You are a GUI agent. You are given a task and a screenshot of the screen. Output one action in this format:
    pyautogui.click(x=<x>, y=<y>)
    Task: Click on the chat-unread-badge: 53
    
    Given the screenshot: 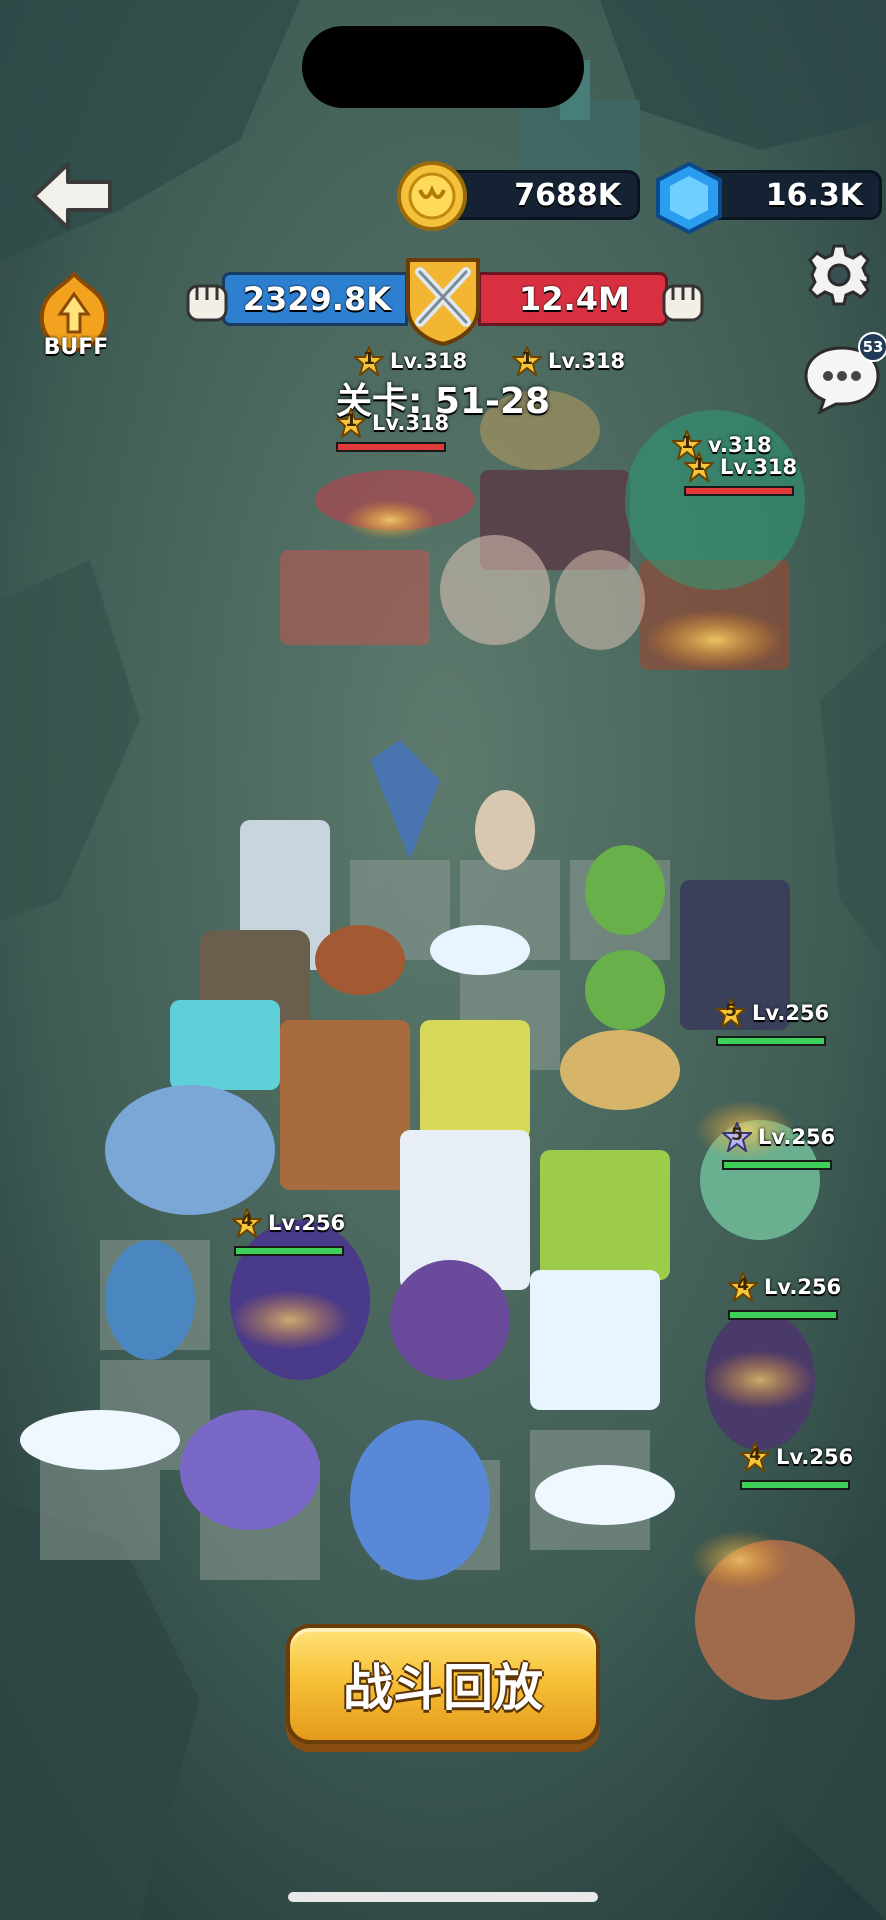 What is the action you would take?
    pyautogui.click(x=872, y=347)
    